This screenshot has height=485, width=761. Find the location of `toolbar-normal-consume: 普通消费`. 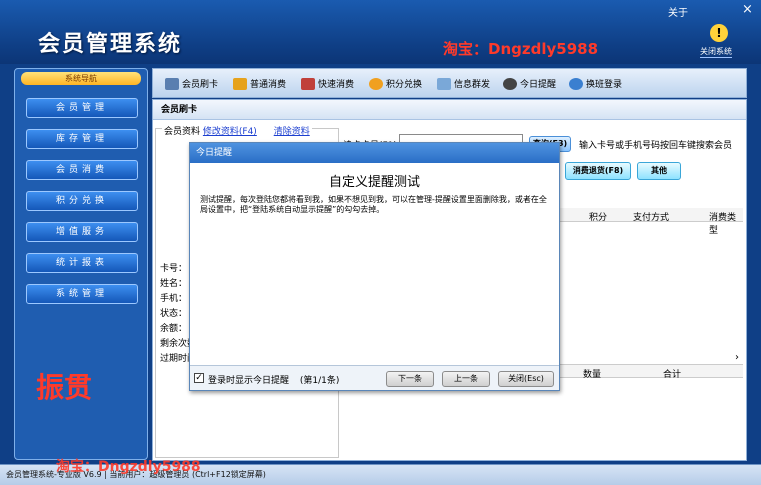

toolbar-normal-consume: 普通消费 is located at coordinates (259, 83).